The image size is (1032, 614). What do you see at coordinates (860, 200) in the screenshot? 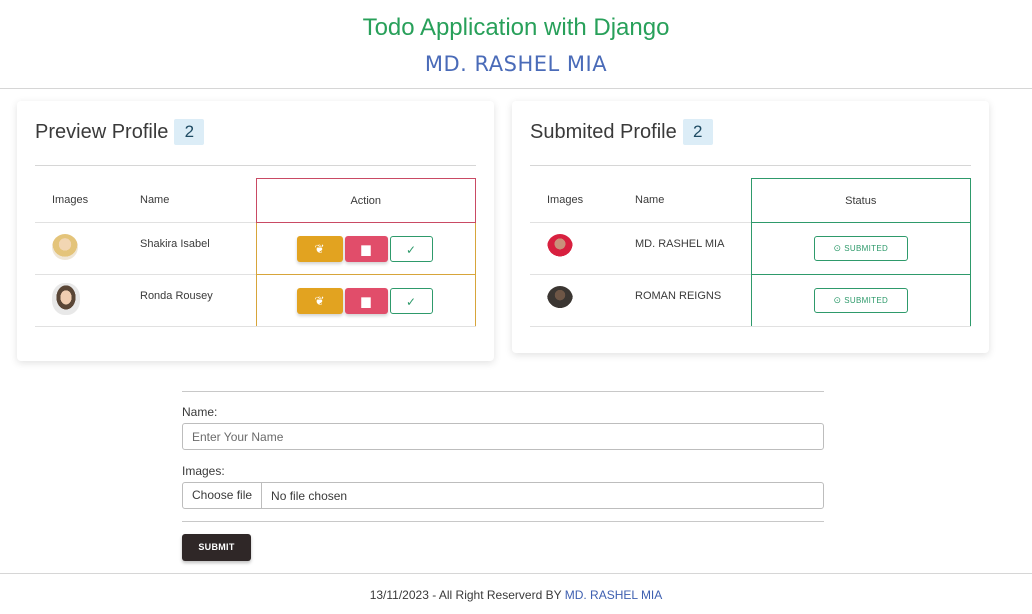
I see `column-header-status: Status` at bounding box center [860, 200].